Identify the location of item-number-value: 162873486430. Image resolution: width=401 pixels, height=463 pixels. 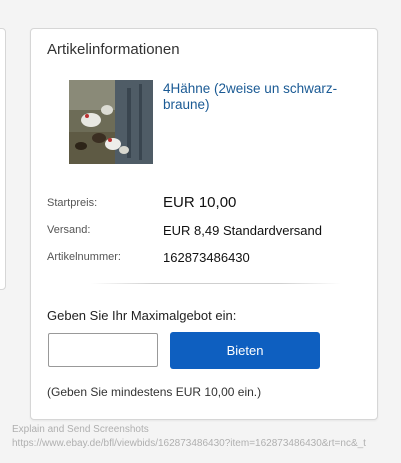
(206, 257).